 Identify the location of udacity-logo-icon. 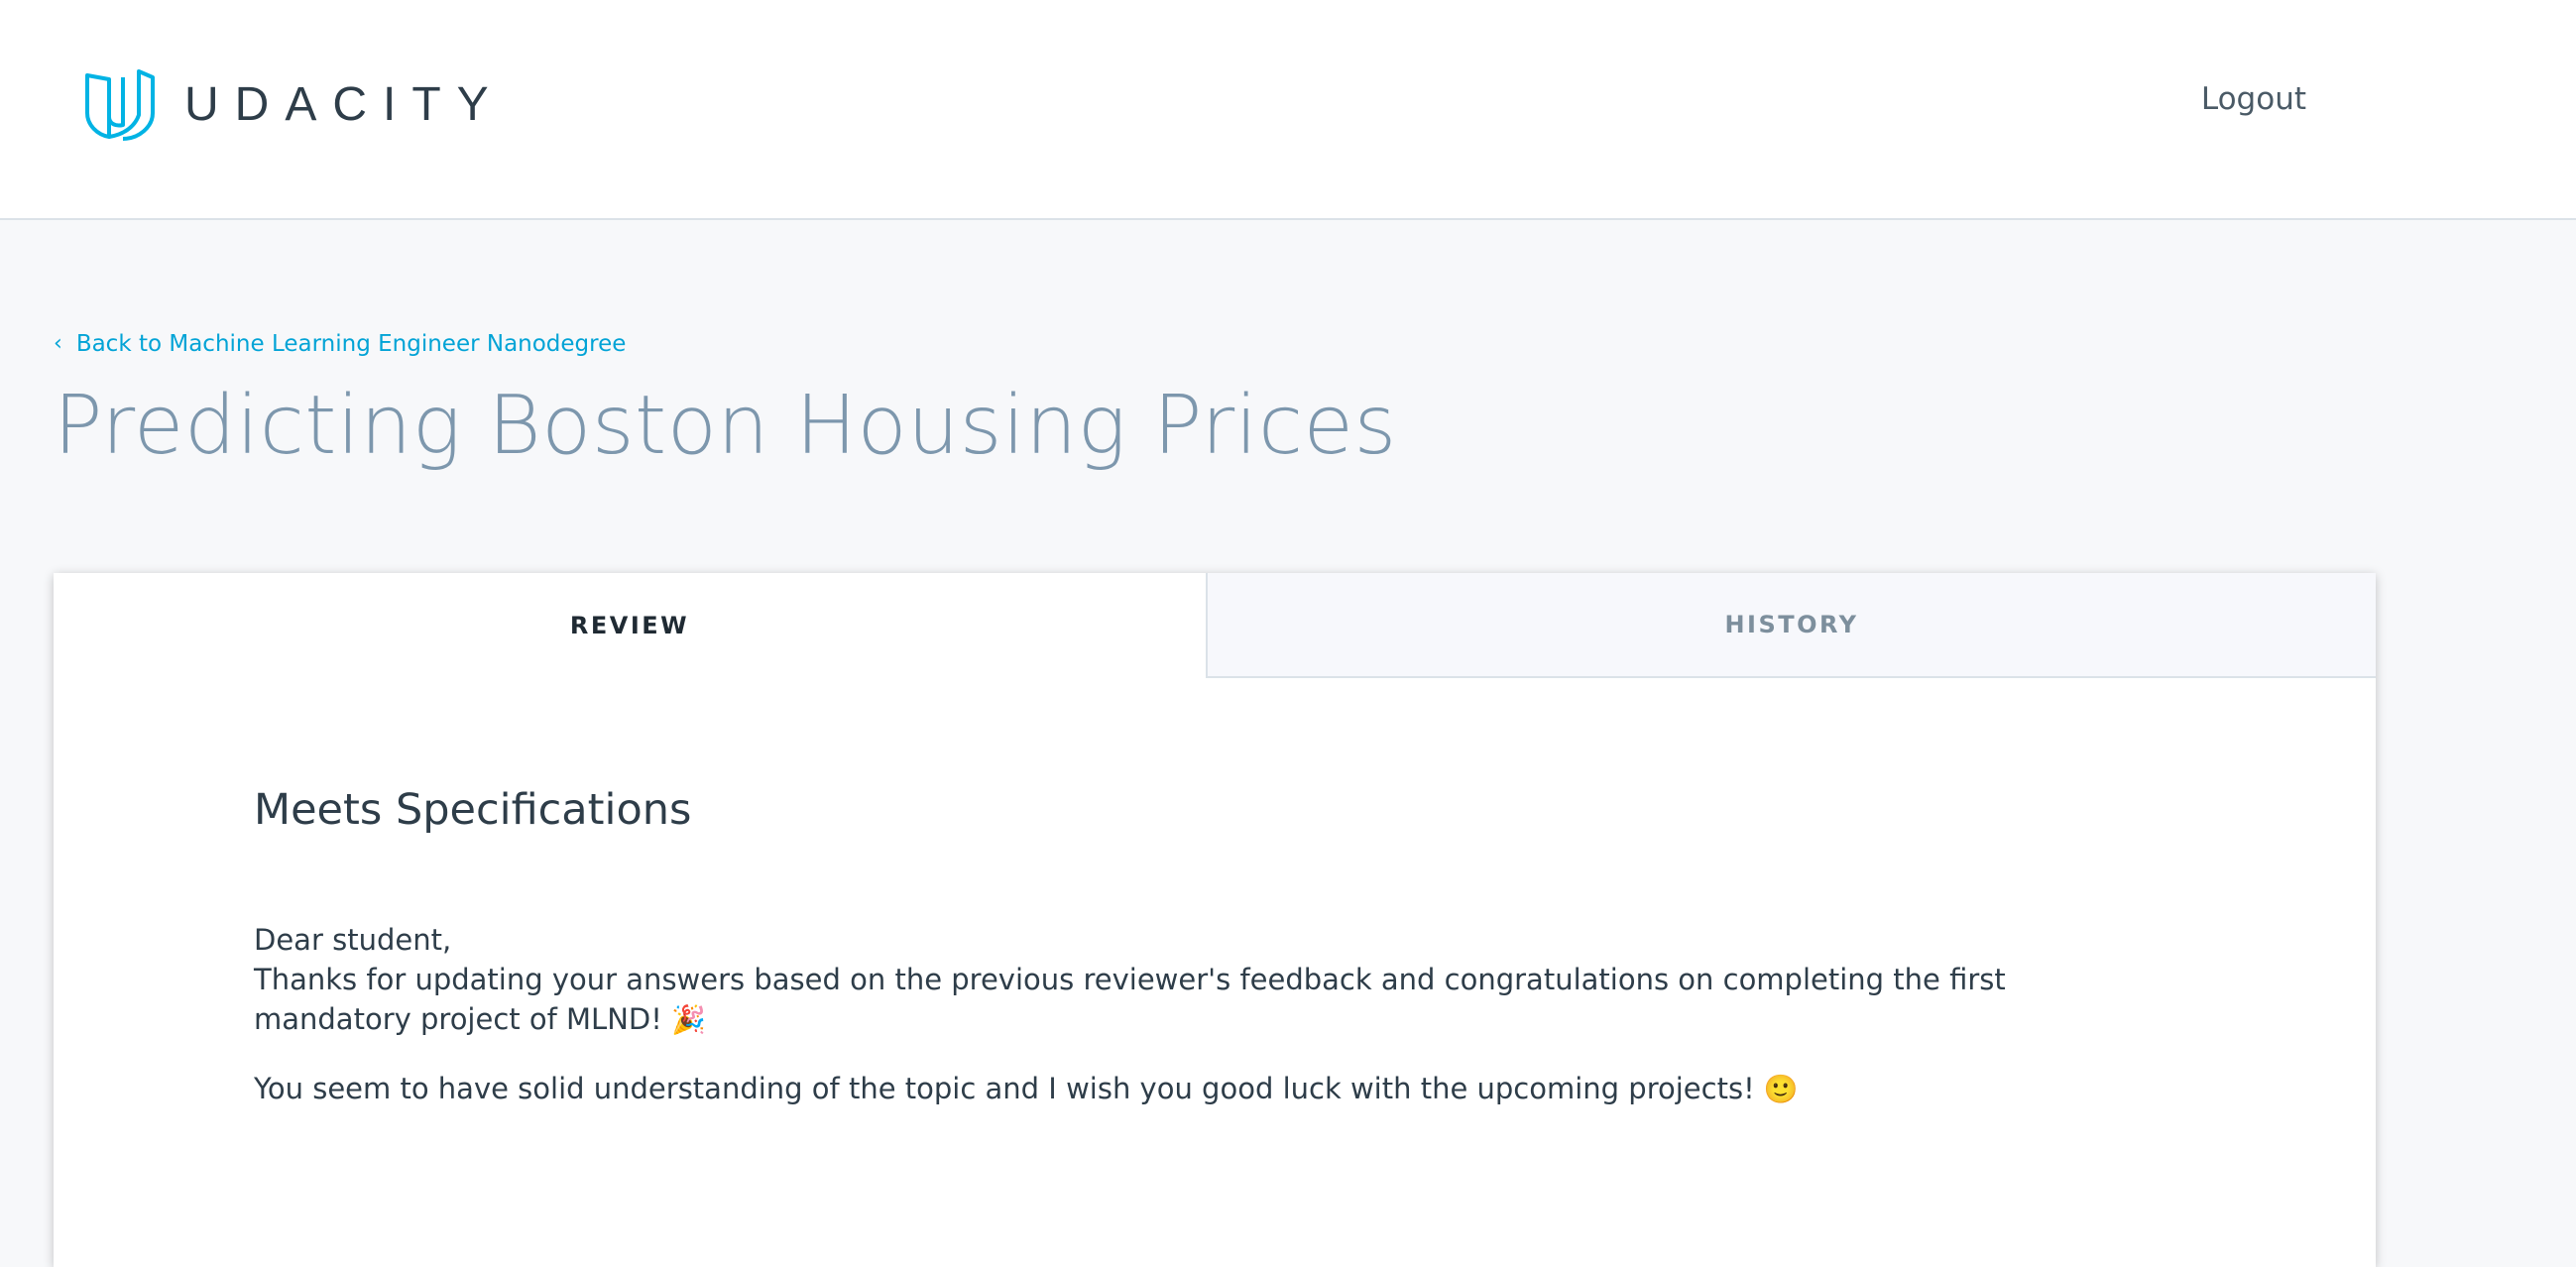
(120, 105).